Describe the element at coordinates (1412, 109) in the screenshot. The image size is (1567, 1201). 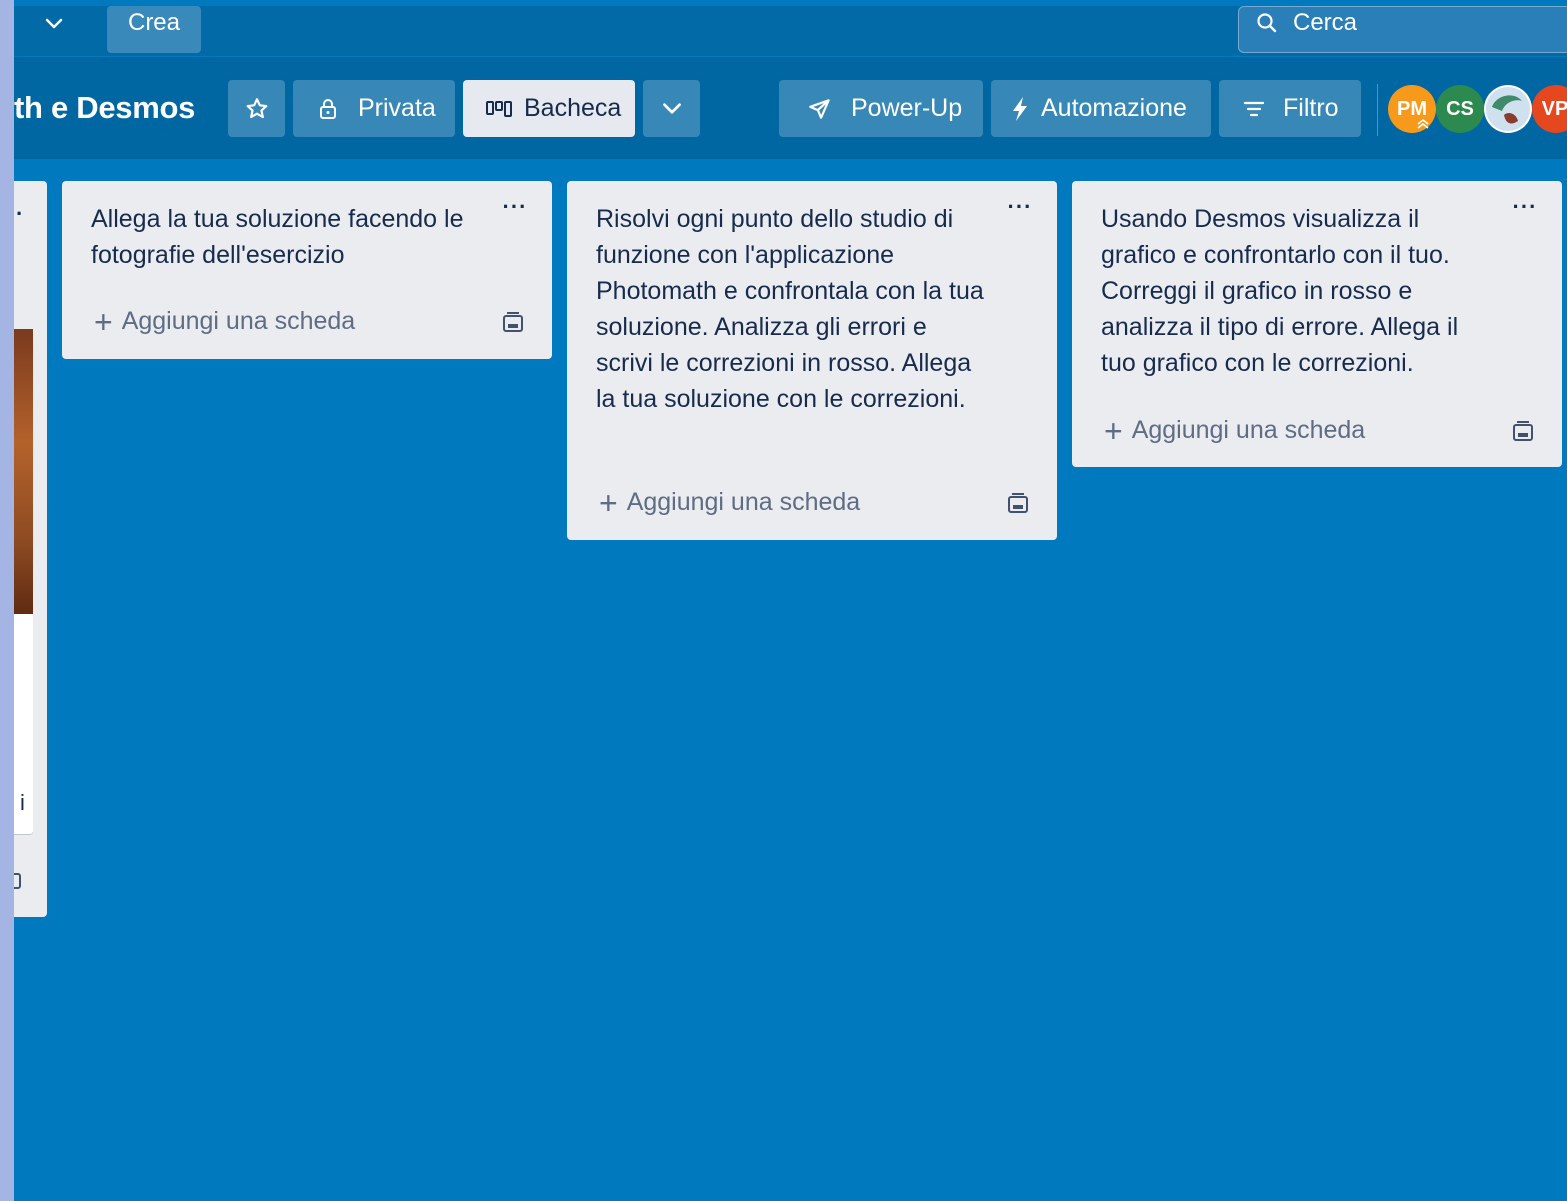
I see `member-avatar: PM` at that location.